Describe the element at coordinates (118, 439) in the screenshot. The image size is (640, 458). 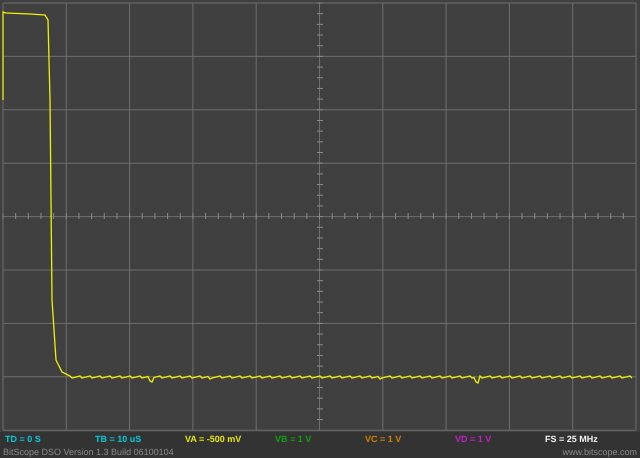
I see `channel-readout: TB = 10 uS` at that location.